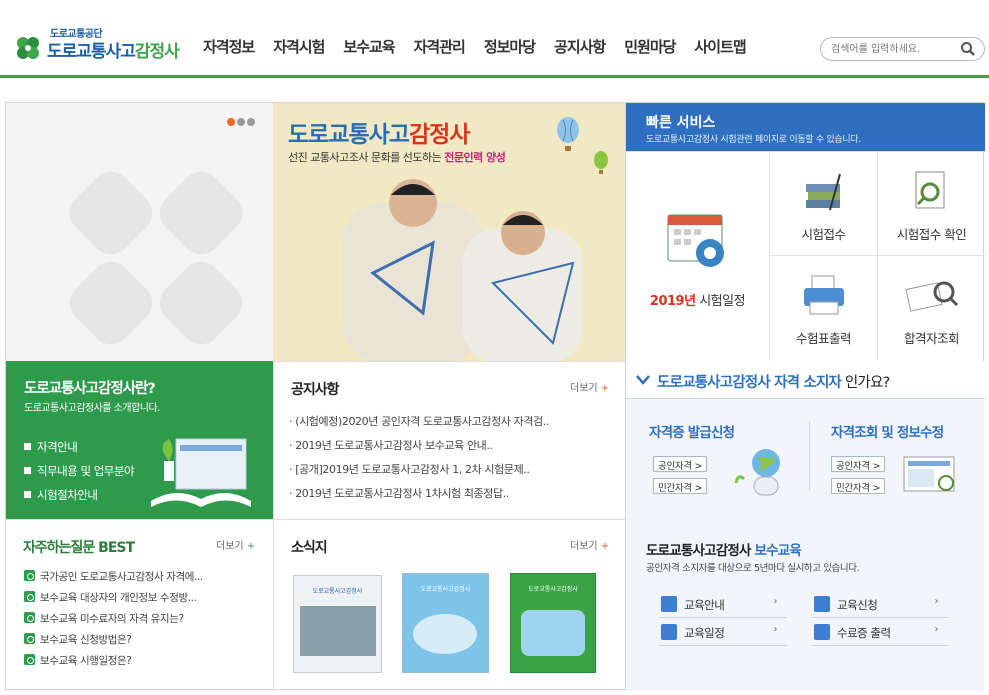  What do you see at coordinates (397, 157) in the screenshot?
I see `banner-subtitle: 선진 교통사고조사 문화를 선도하는 전문인력 양성` at bounding box center [397, 157].